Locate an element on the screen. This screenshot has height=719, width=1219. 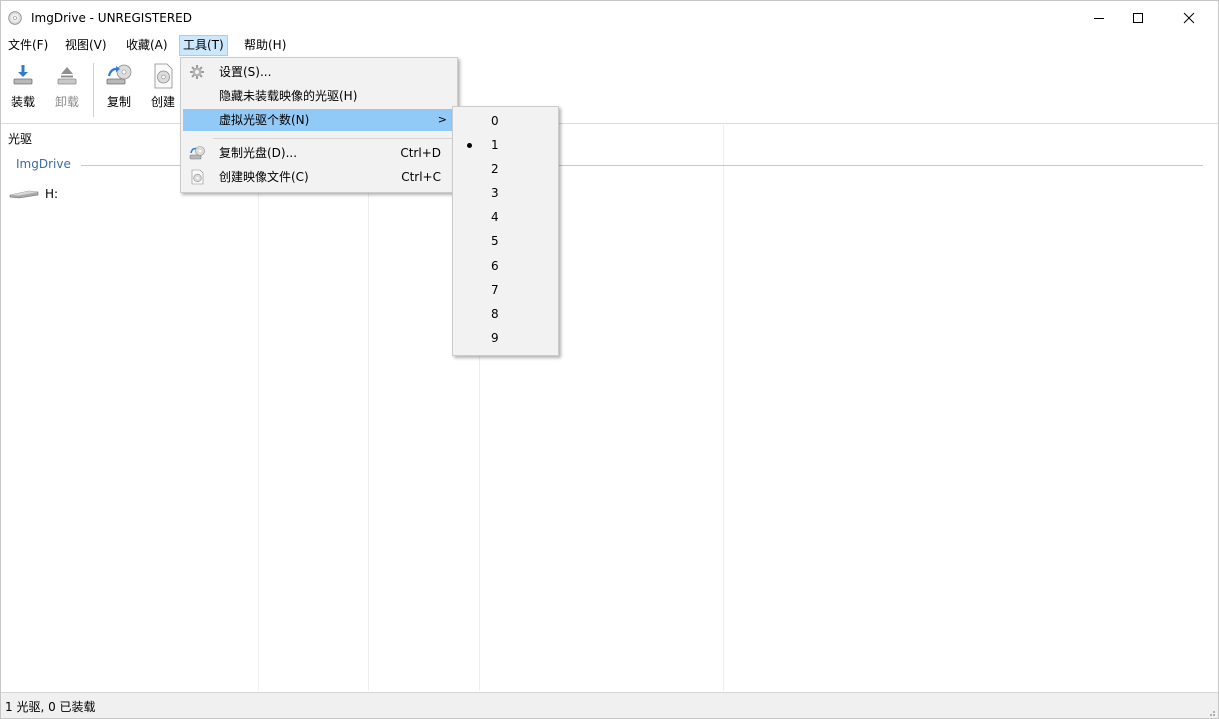
mount-label: 装载 is located at coordinates (22, 102).